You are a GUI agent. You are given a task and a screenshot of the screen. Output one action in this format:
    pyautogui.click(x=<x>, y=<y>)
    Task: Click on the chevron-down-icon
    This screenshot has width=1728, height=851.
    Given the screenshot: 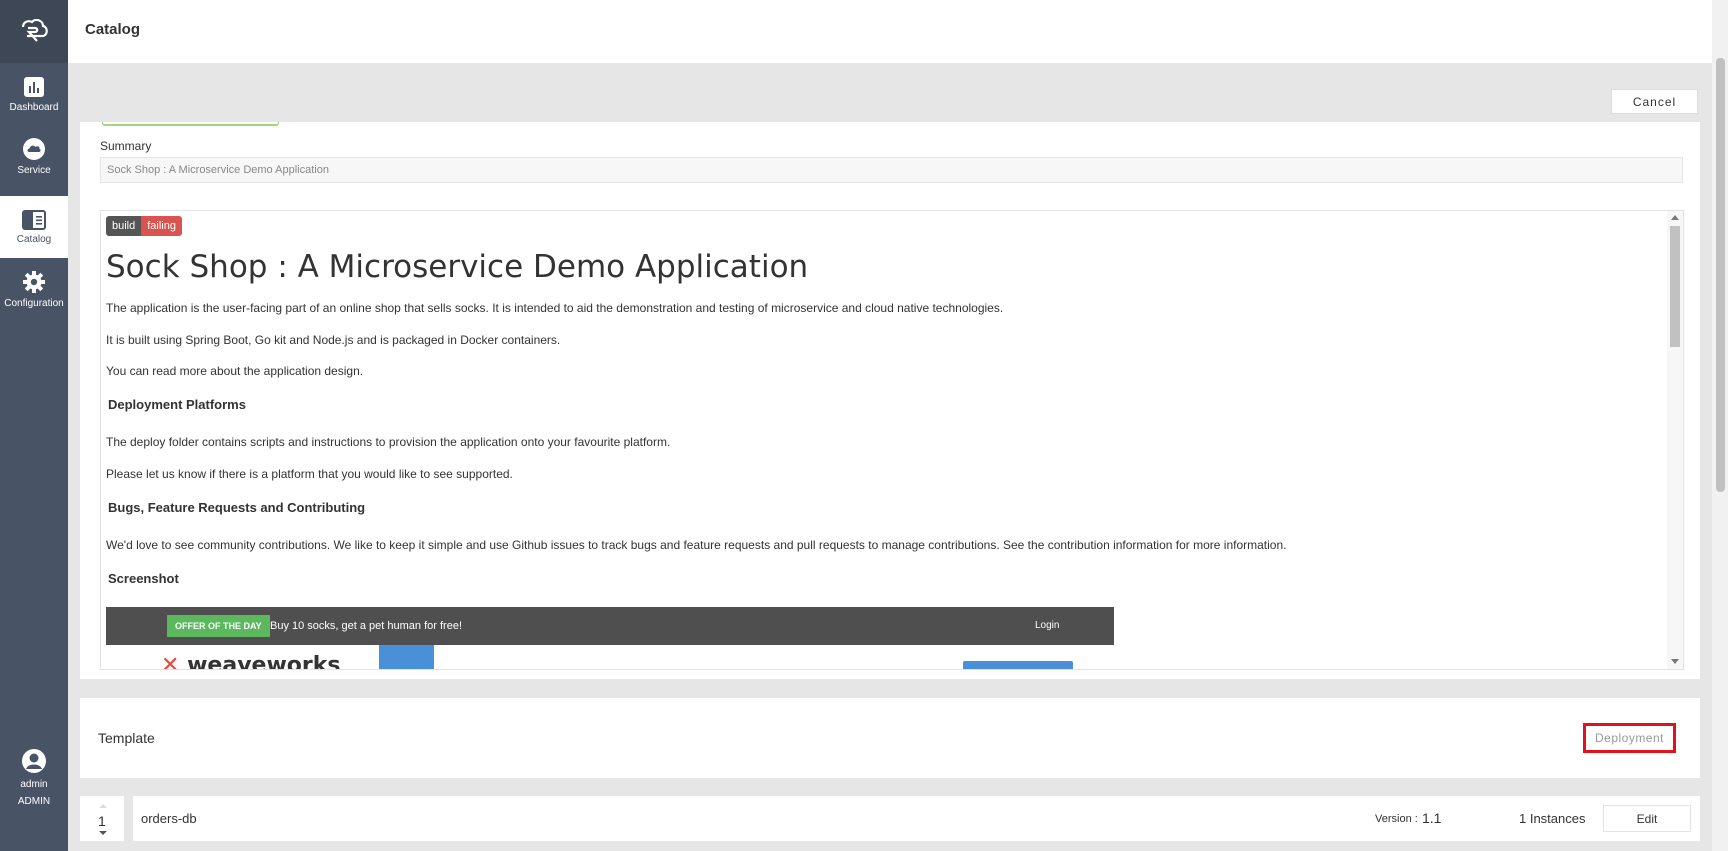 What is the action you would take?
    pyautogui.click(x=103, y=833)
    